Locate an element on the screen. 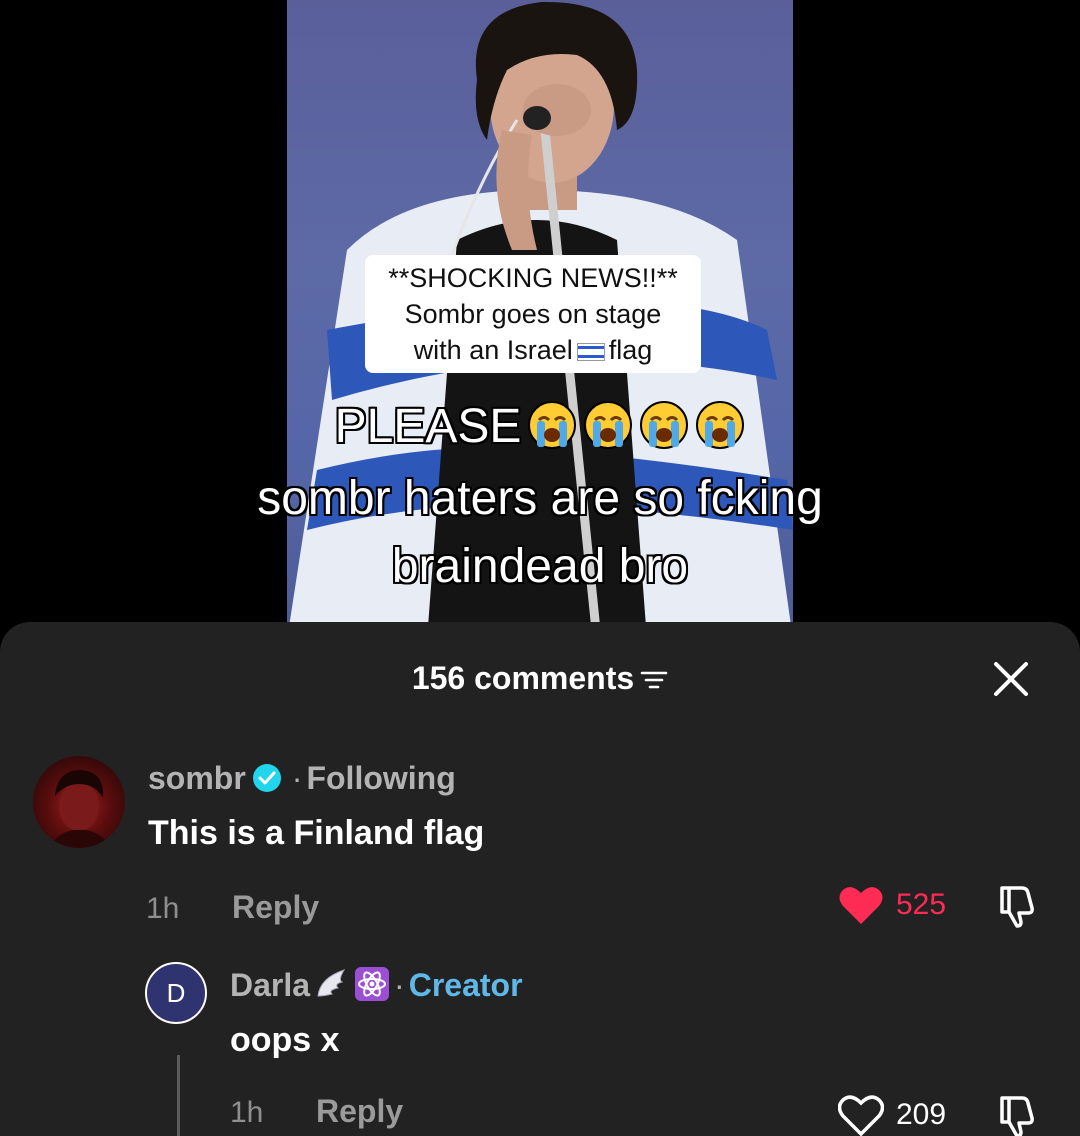  angel-wing-icon is located at coordinates (331, 983).